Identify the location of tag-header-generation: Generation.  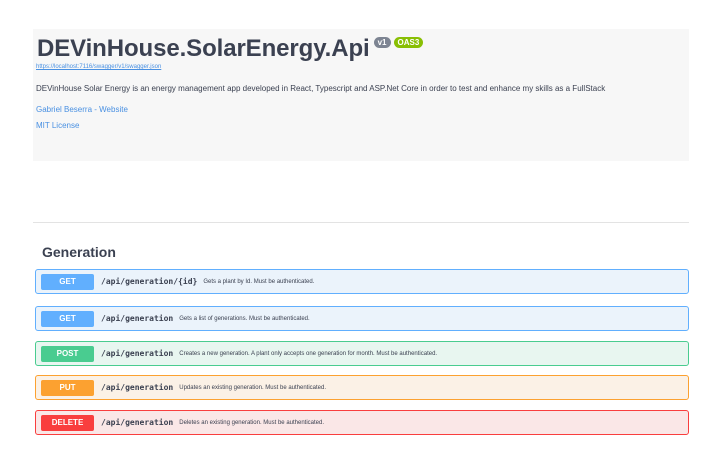
(79, 252).